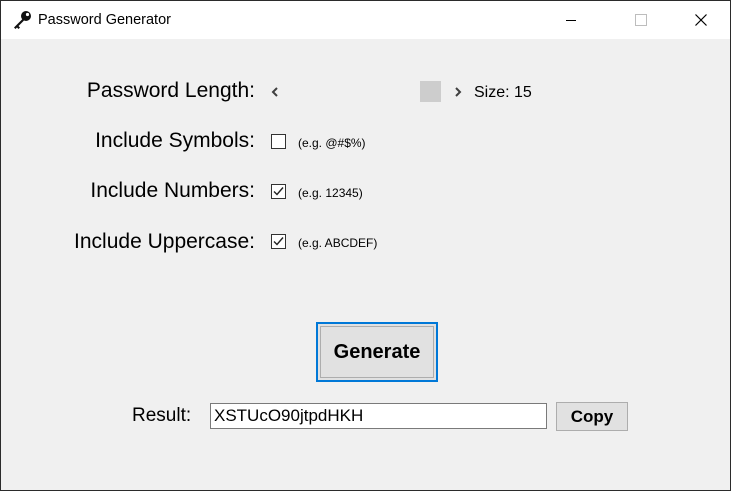 Image resolution: width=731 pixels, height=491 pixels. What do you see at coordinates (104, 20) in the screenshot?
I see `window-title: Password Generator` at bounding box center [104, 20].